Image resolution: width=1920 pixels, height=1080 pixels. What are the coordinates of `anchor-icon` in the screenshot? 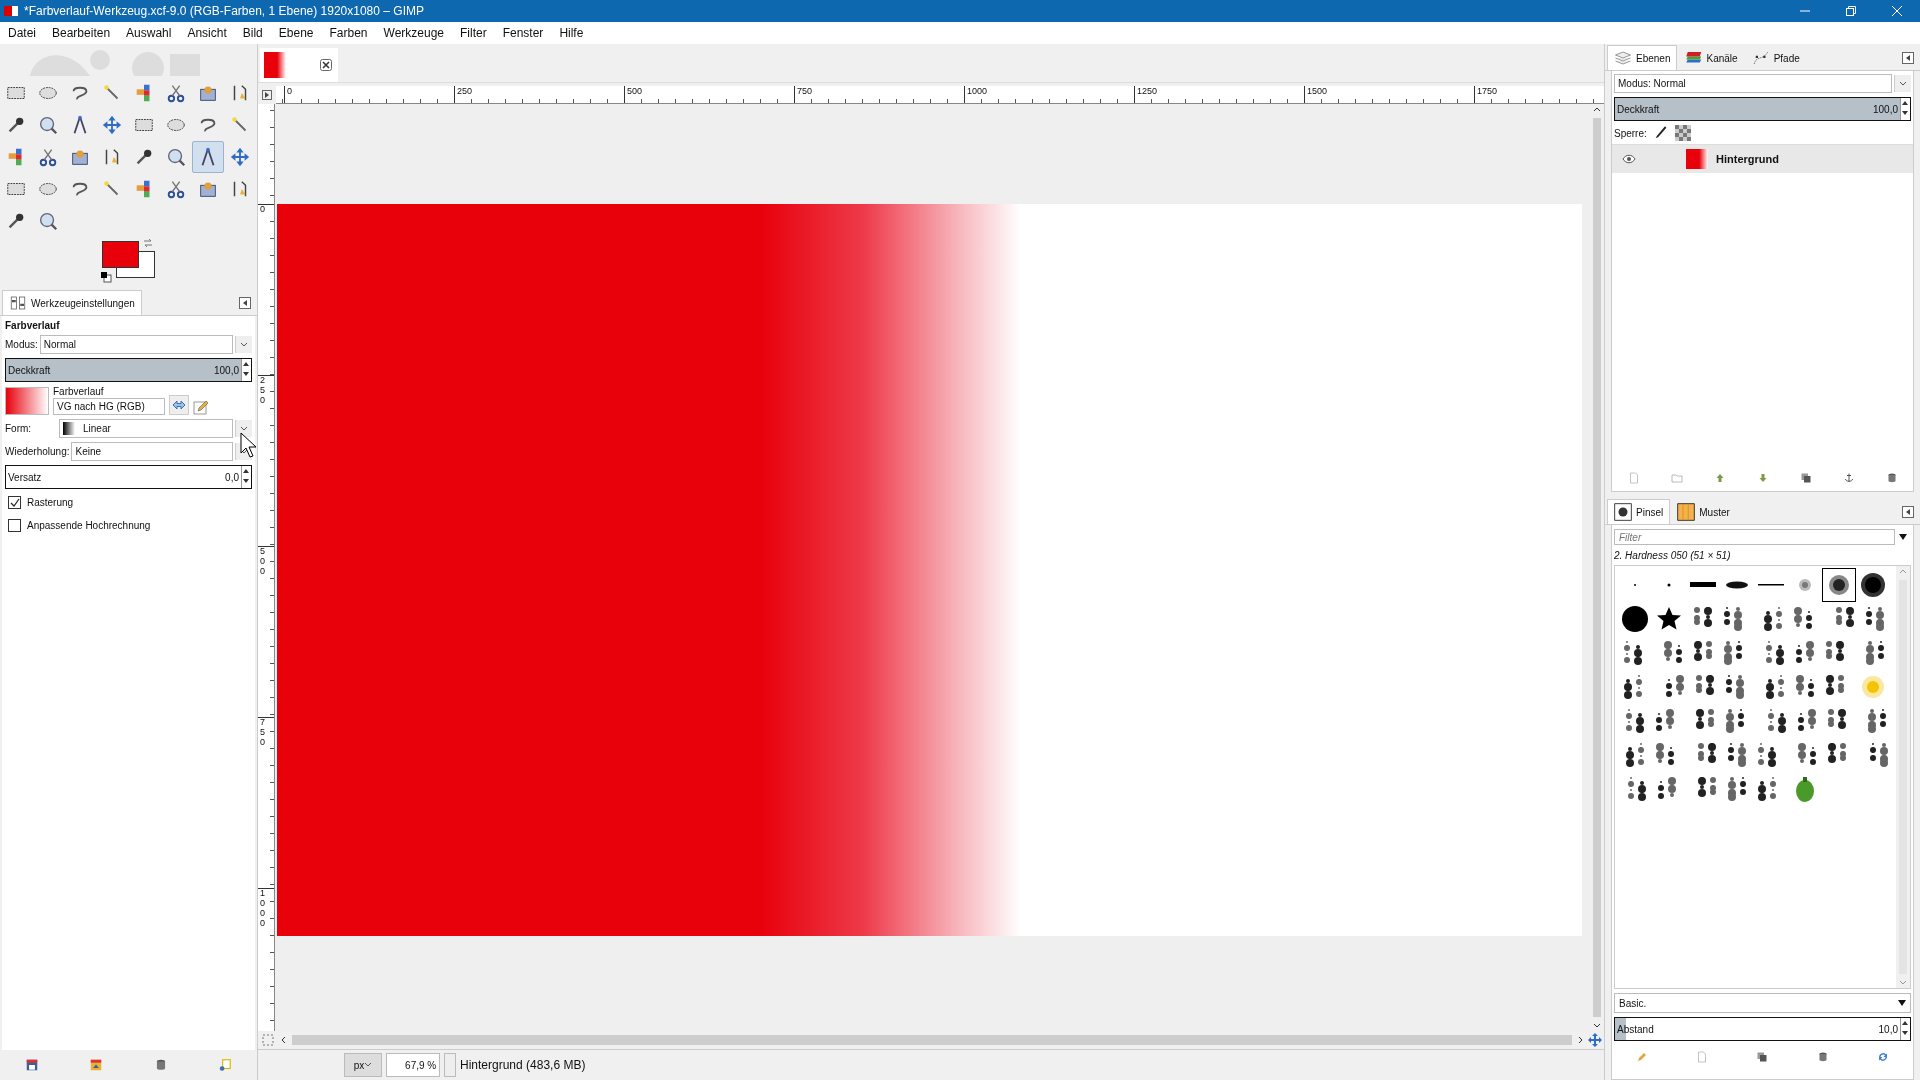 It's located at (1848, 478).